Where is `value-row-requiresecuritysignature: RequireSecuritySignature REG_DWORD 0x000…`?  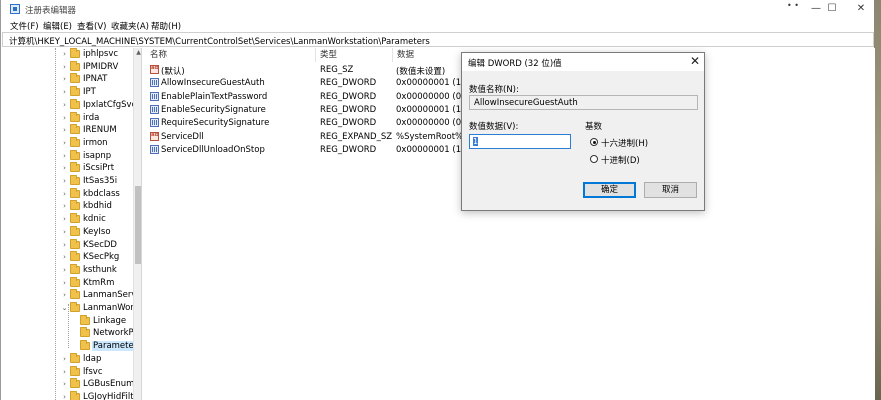
value-row-requiresecuritysignature: RequireSecuritySignature REG_DWORD 0x000… is located at coordinates (306, 122).